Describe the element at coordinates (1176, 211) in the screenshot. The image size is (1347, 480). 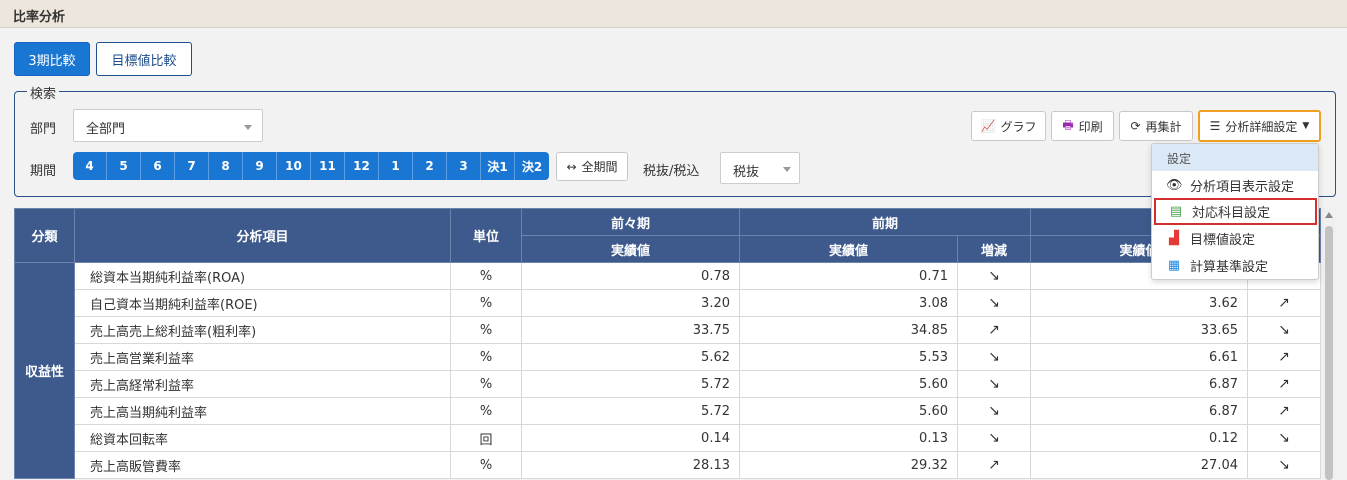
I see `list-green-icon: ▤` at that location.